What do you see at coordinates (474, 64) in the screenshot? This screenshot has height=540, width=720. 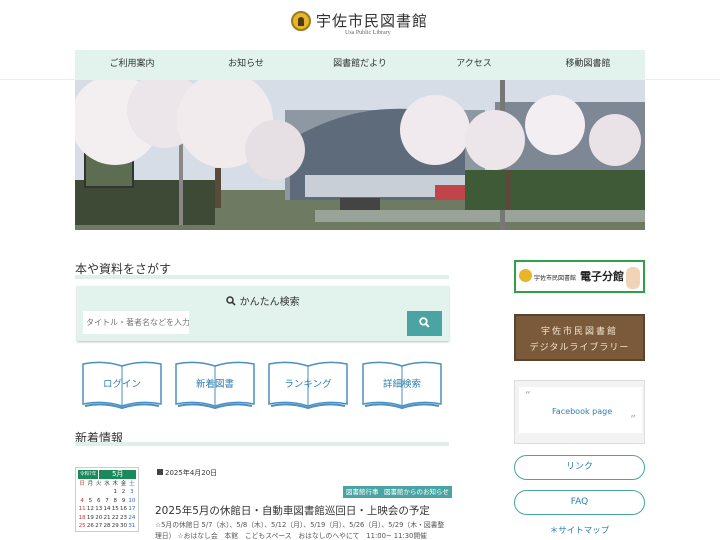 I see `nav-item-access: アクセス` at bounding box center [474, 64].